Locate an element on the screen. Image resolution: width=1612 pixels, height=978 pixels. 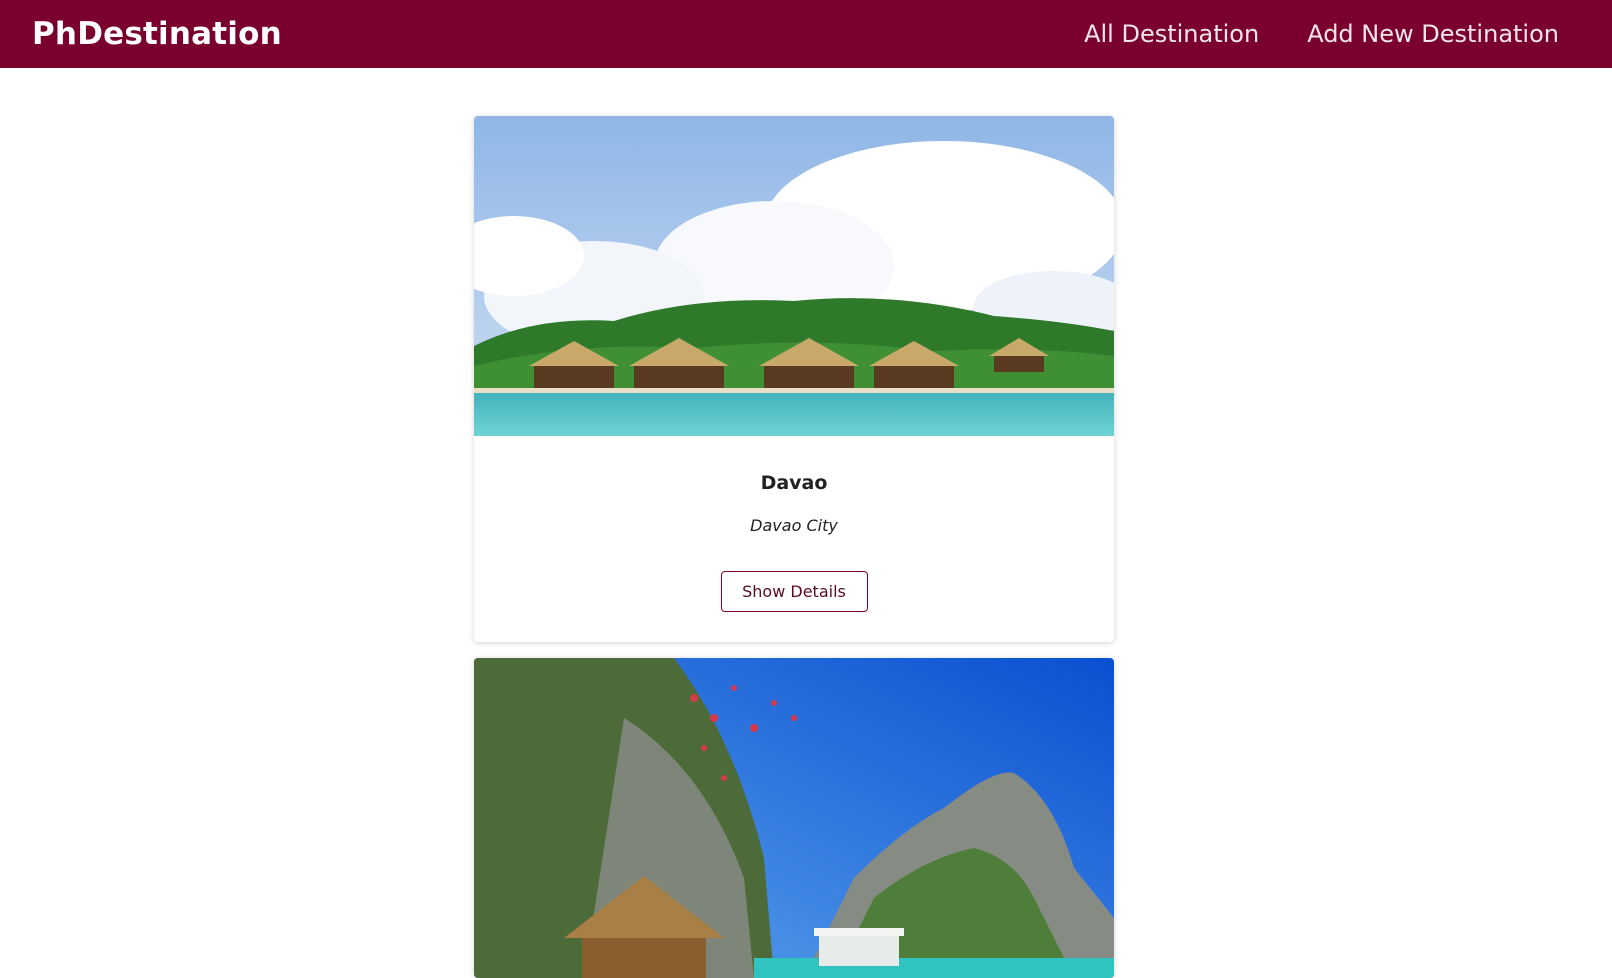
nav-all-destination: All Destination is located at coordinates (1171, 34).